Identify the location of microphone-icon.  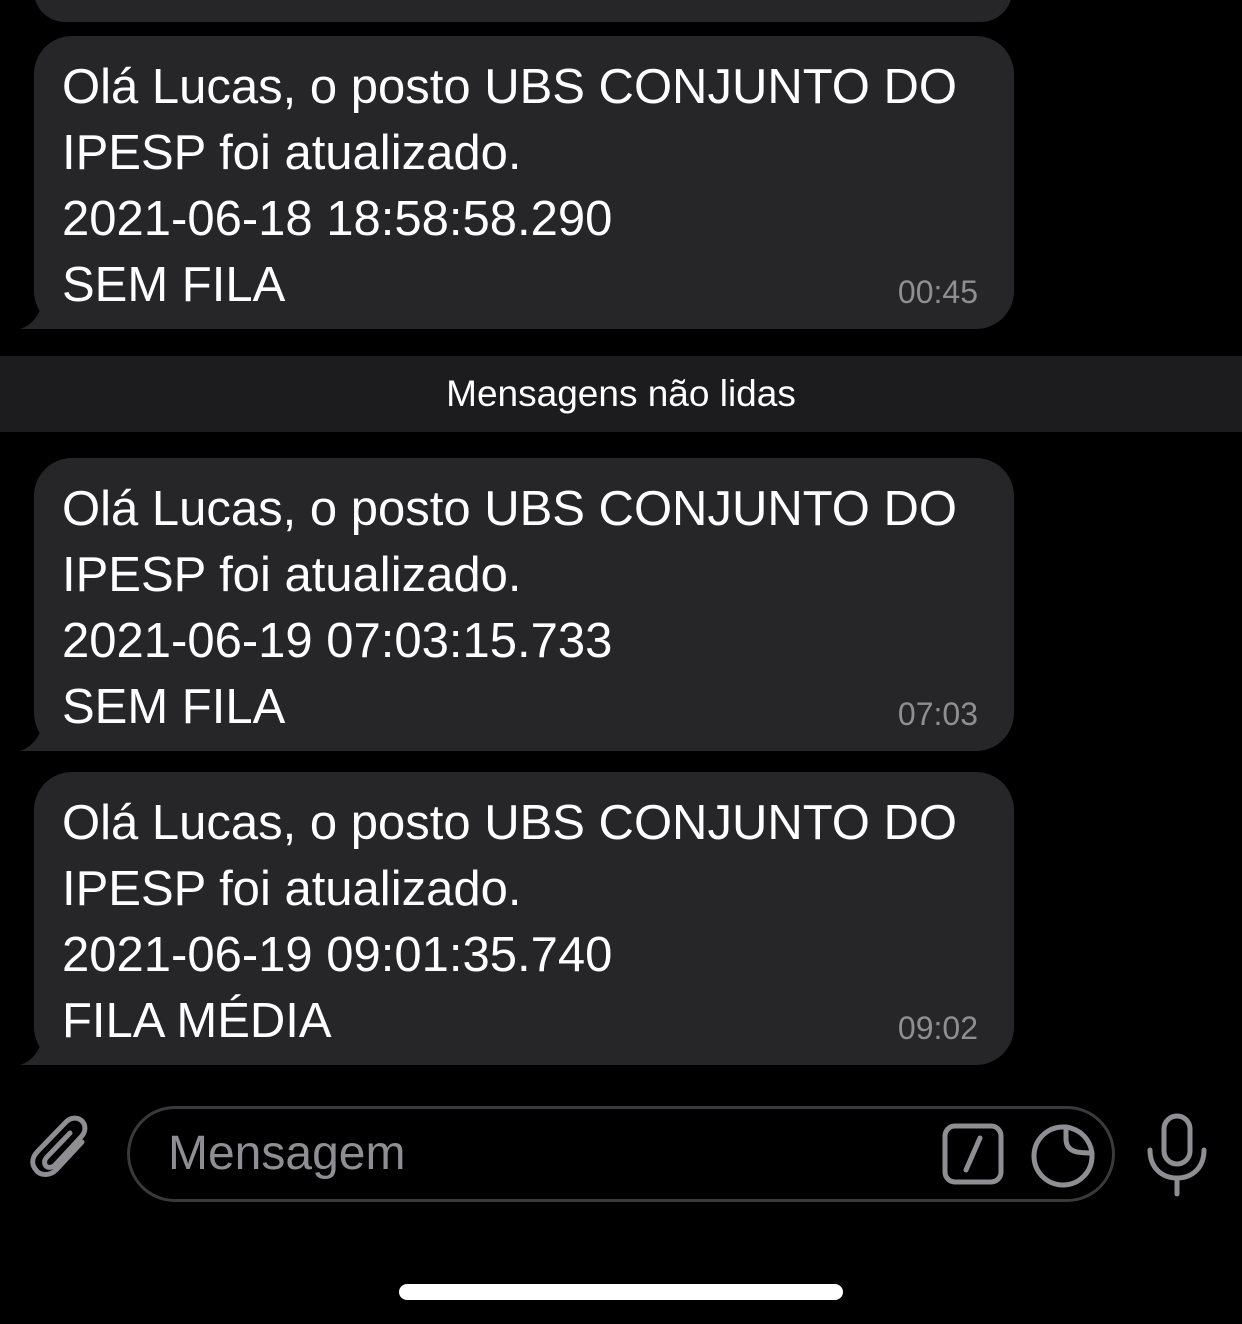
(1177, 1155).